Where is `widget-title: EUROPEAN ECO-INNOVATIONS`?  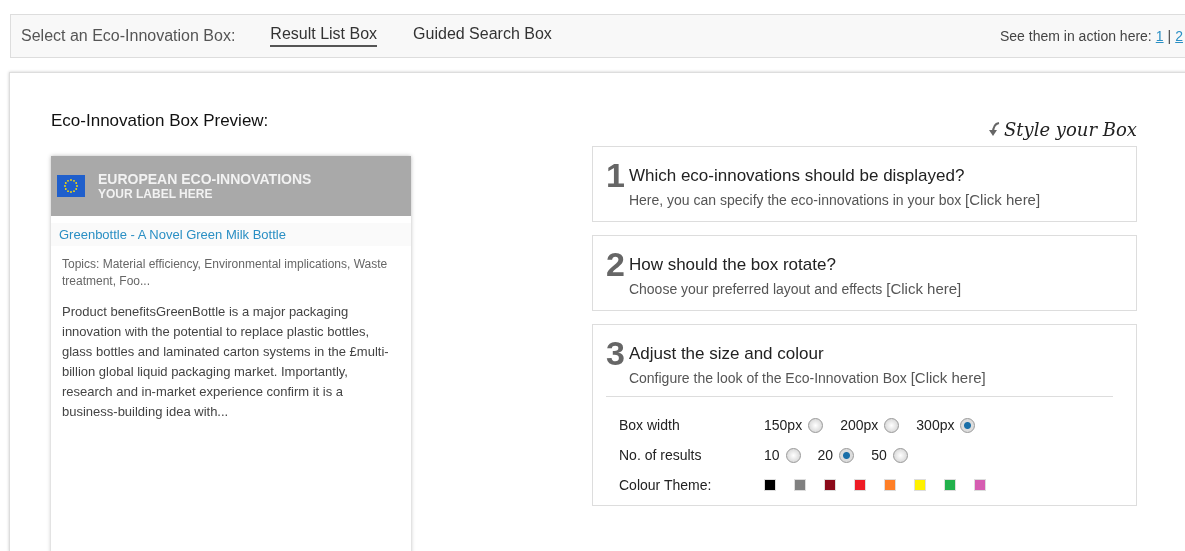
widget-title: EUROPEAN ECO-INNOVATIONS is located at coordinates (205, 179).